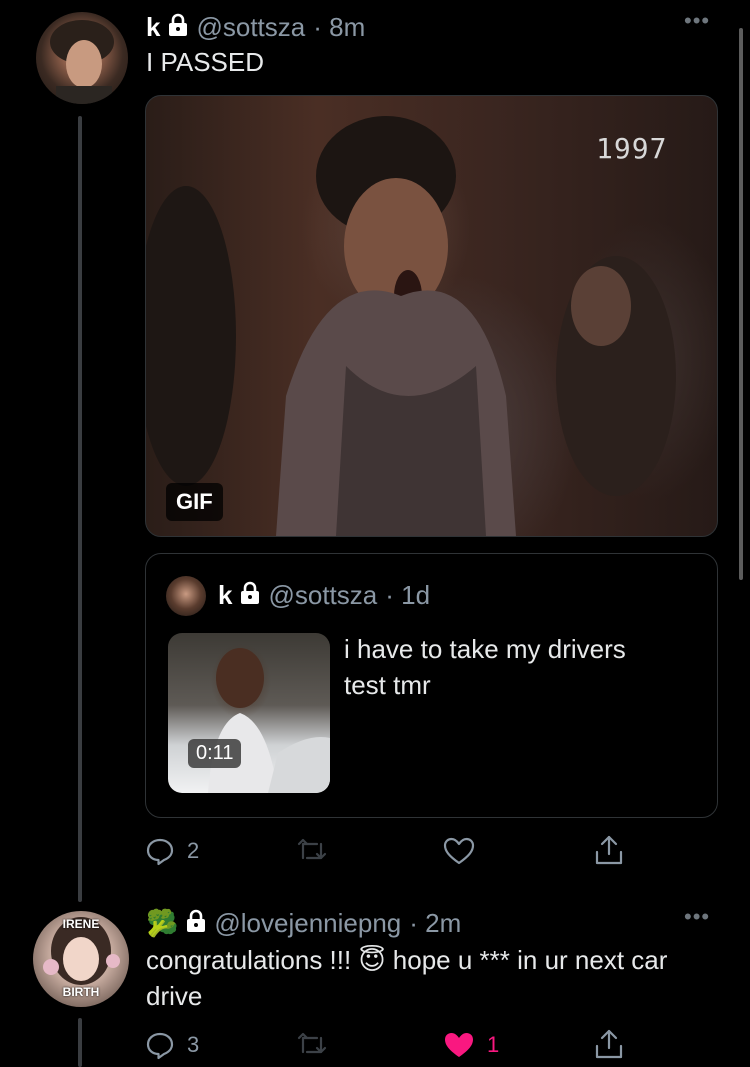 The width and height of the screenshot is (750, 1067). I want to click on avatar-image, so click(82, 62).